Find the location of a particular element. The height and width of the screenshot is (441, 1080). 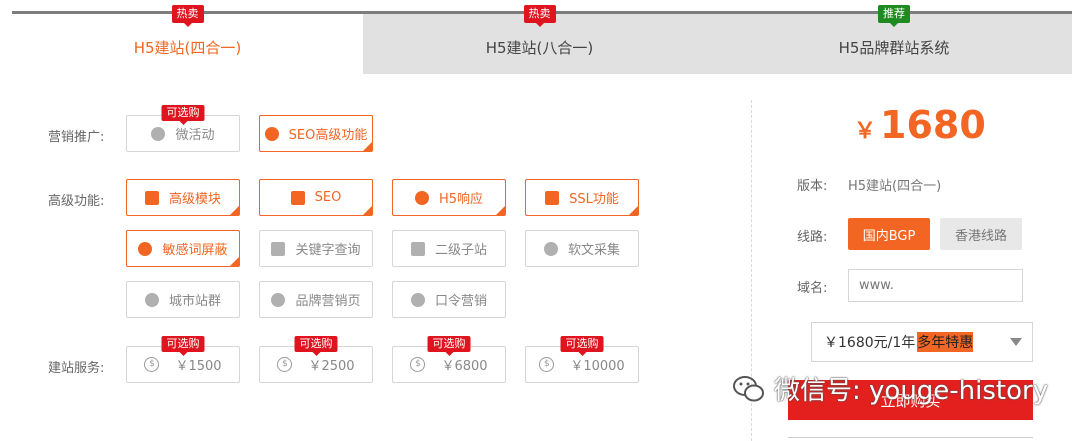

option-sub-site: 二级子站 is located at coordinates (449, 248).